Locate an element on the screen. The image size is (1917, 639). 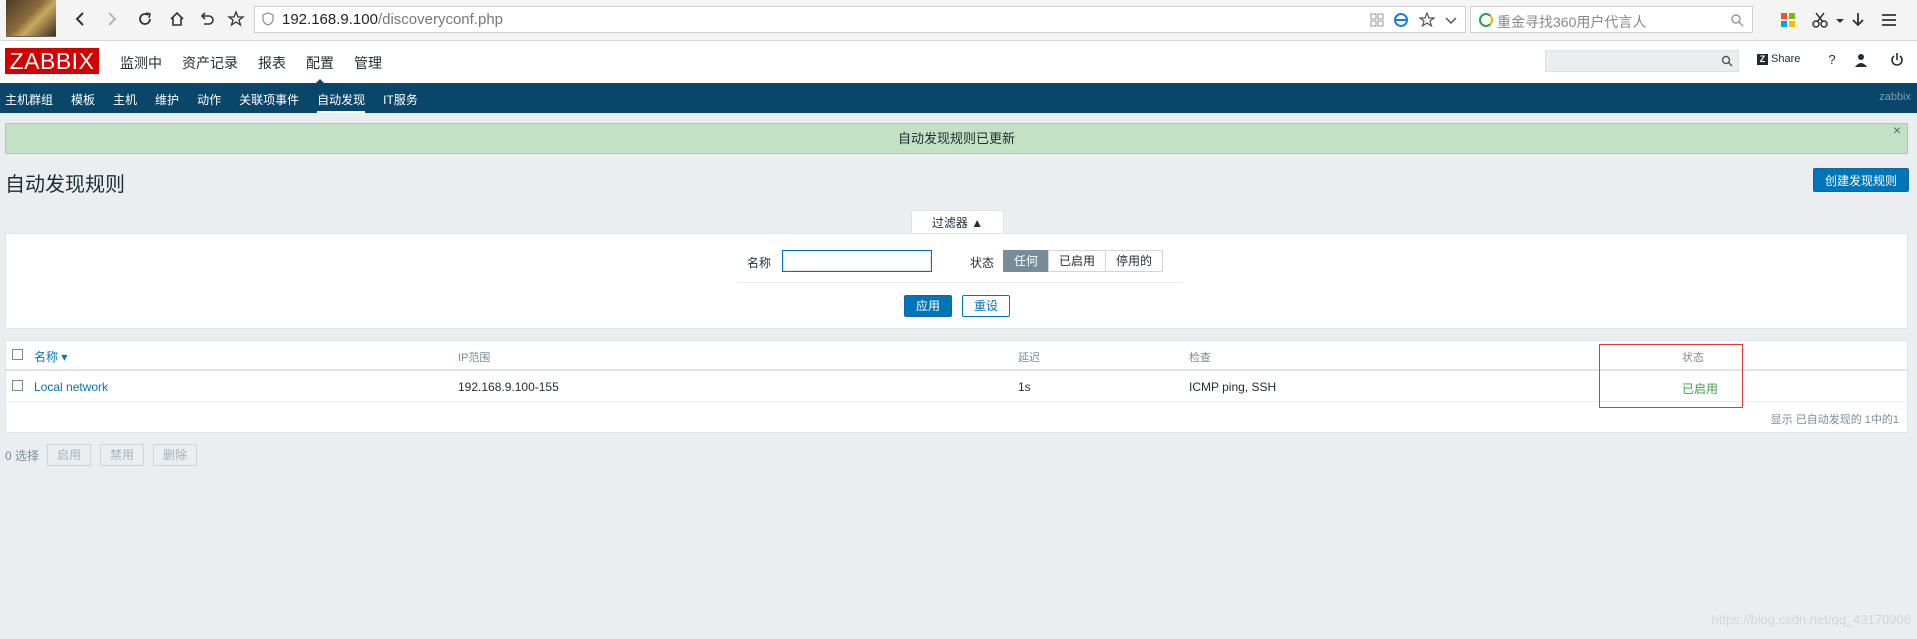
menu-icon is located at coordinates (1889, 20).